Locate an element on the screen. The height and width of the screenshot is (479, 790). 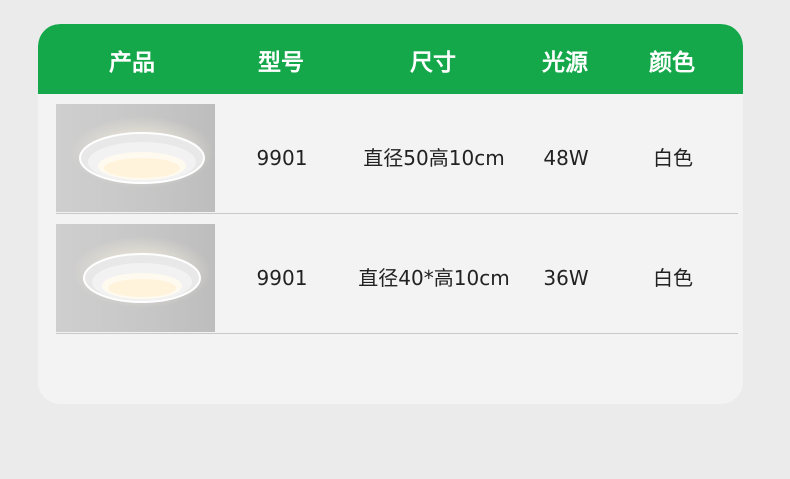
header-color: 颜色 is located at coordinates (672, 63).